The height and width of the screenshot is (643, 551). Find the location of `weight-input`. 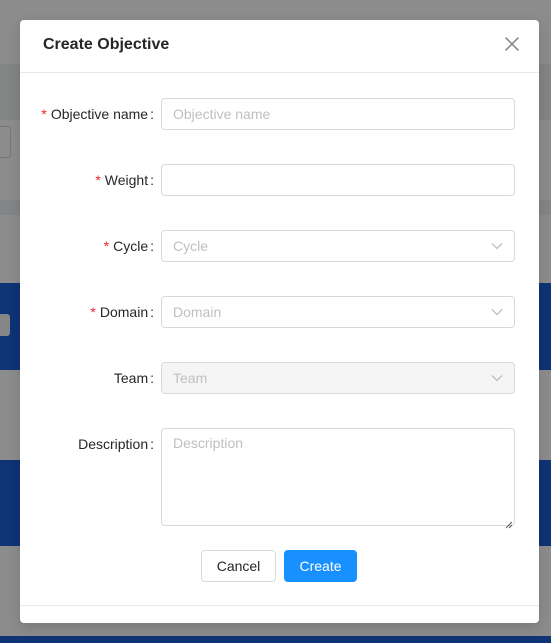

weight-input is located at coordinates (338, 180).